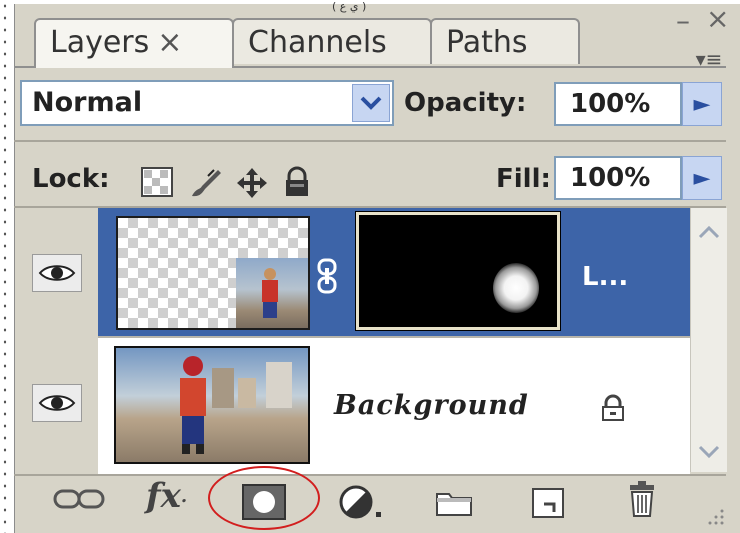 The image size is (740, 533). Describe the element at coordinates (548, 503) in the screenshot. I see `new-layer-icon` at that location.